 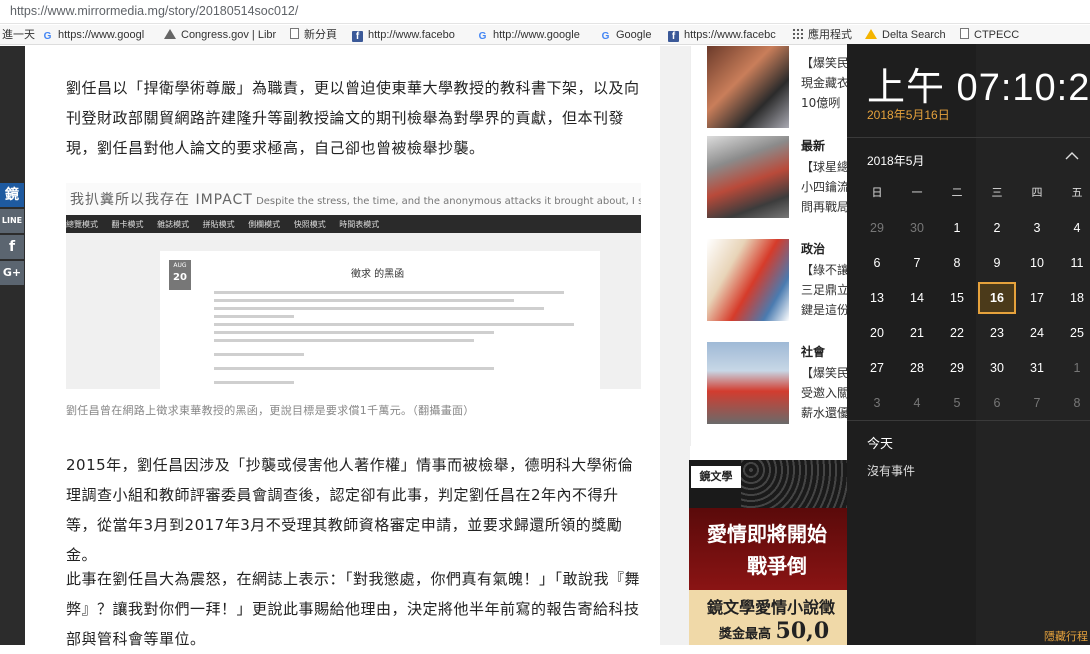 What do you see at coordinates (917, 333) in the screenshot?
I see `calendar-day: 21` at bounding box center [917, 333].